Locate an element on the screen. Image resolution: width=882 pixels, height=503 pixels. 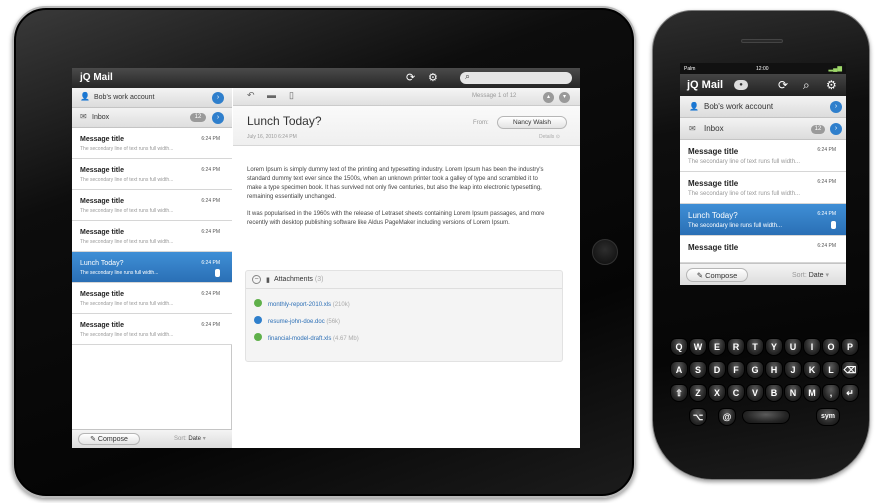
key: C is located at coordinates (736, 393).